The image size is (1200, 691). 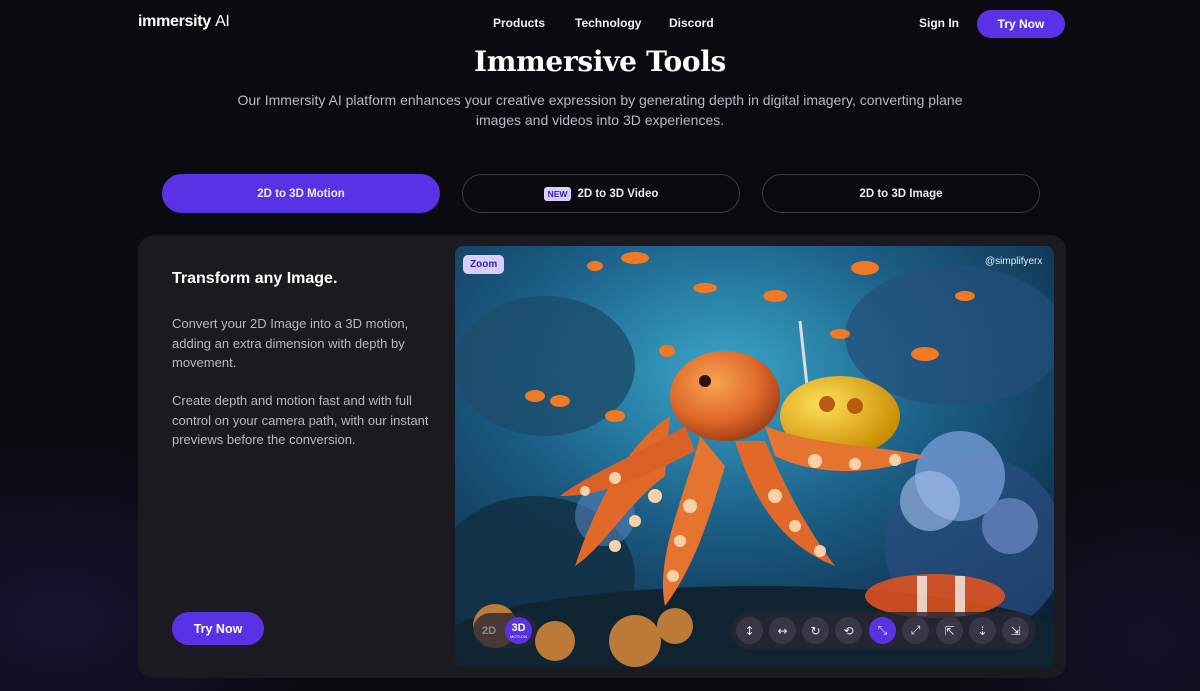 What do you see at coordinates (749, 630) in the screenshot?
I see `vertical-move-icon: ↕` at bounding box center [749, 630].